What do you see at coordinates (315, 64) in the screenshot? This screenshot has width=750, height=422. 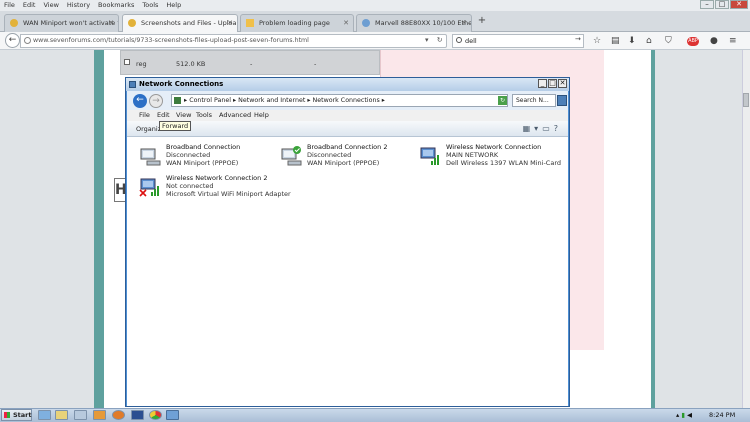 I see `attachment-col4: -` at bounding box center [315, 64].